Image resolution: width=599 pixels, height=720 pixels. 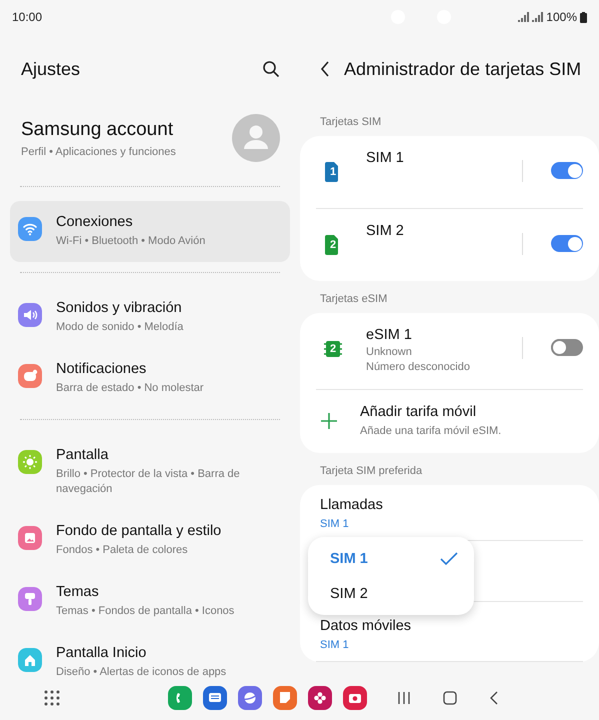 What do you see at coordinates (431, 412) in the screenshot?
I see `add-plan-title: Añadir tarifa móvil` at bounding box center [431, 412].